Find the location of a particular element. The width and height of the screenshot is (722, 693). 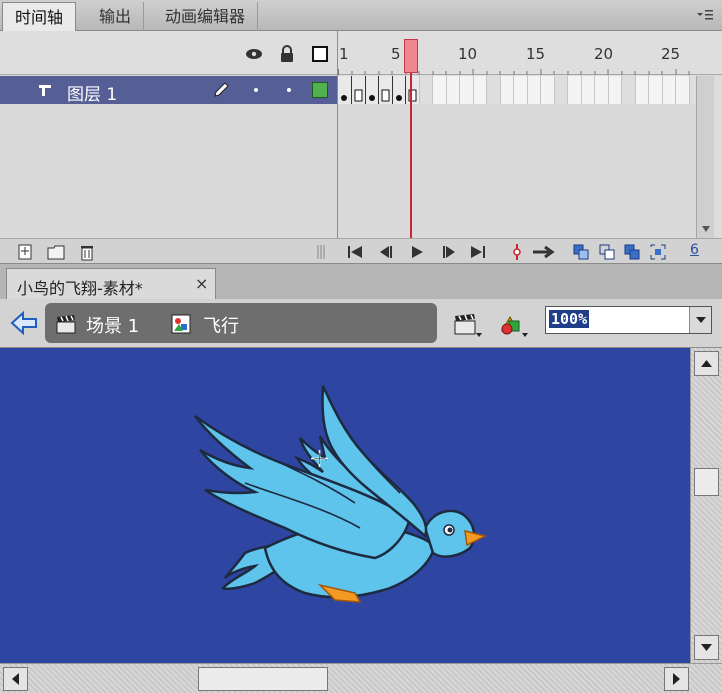

frame-cells is located at coordinates (517, 90).